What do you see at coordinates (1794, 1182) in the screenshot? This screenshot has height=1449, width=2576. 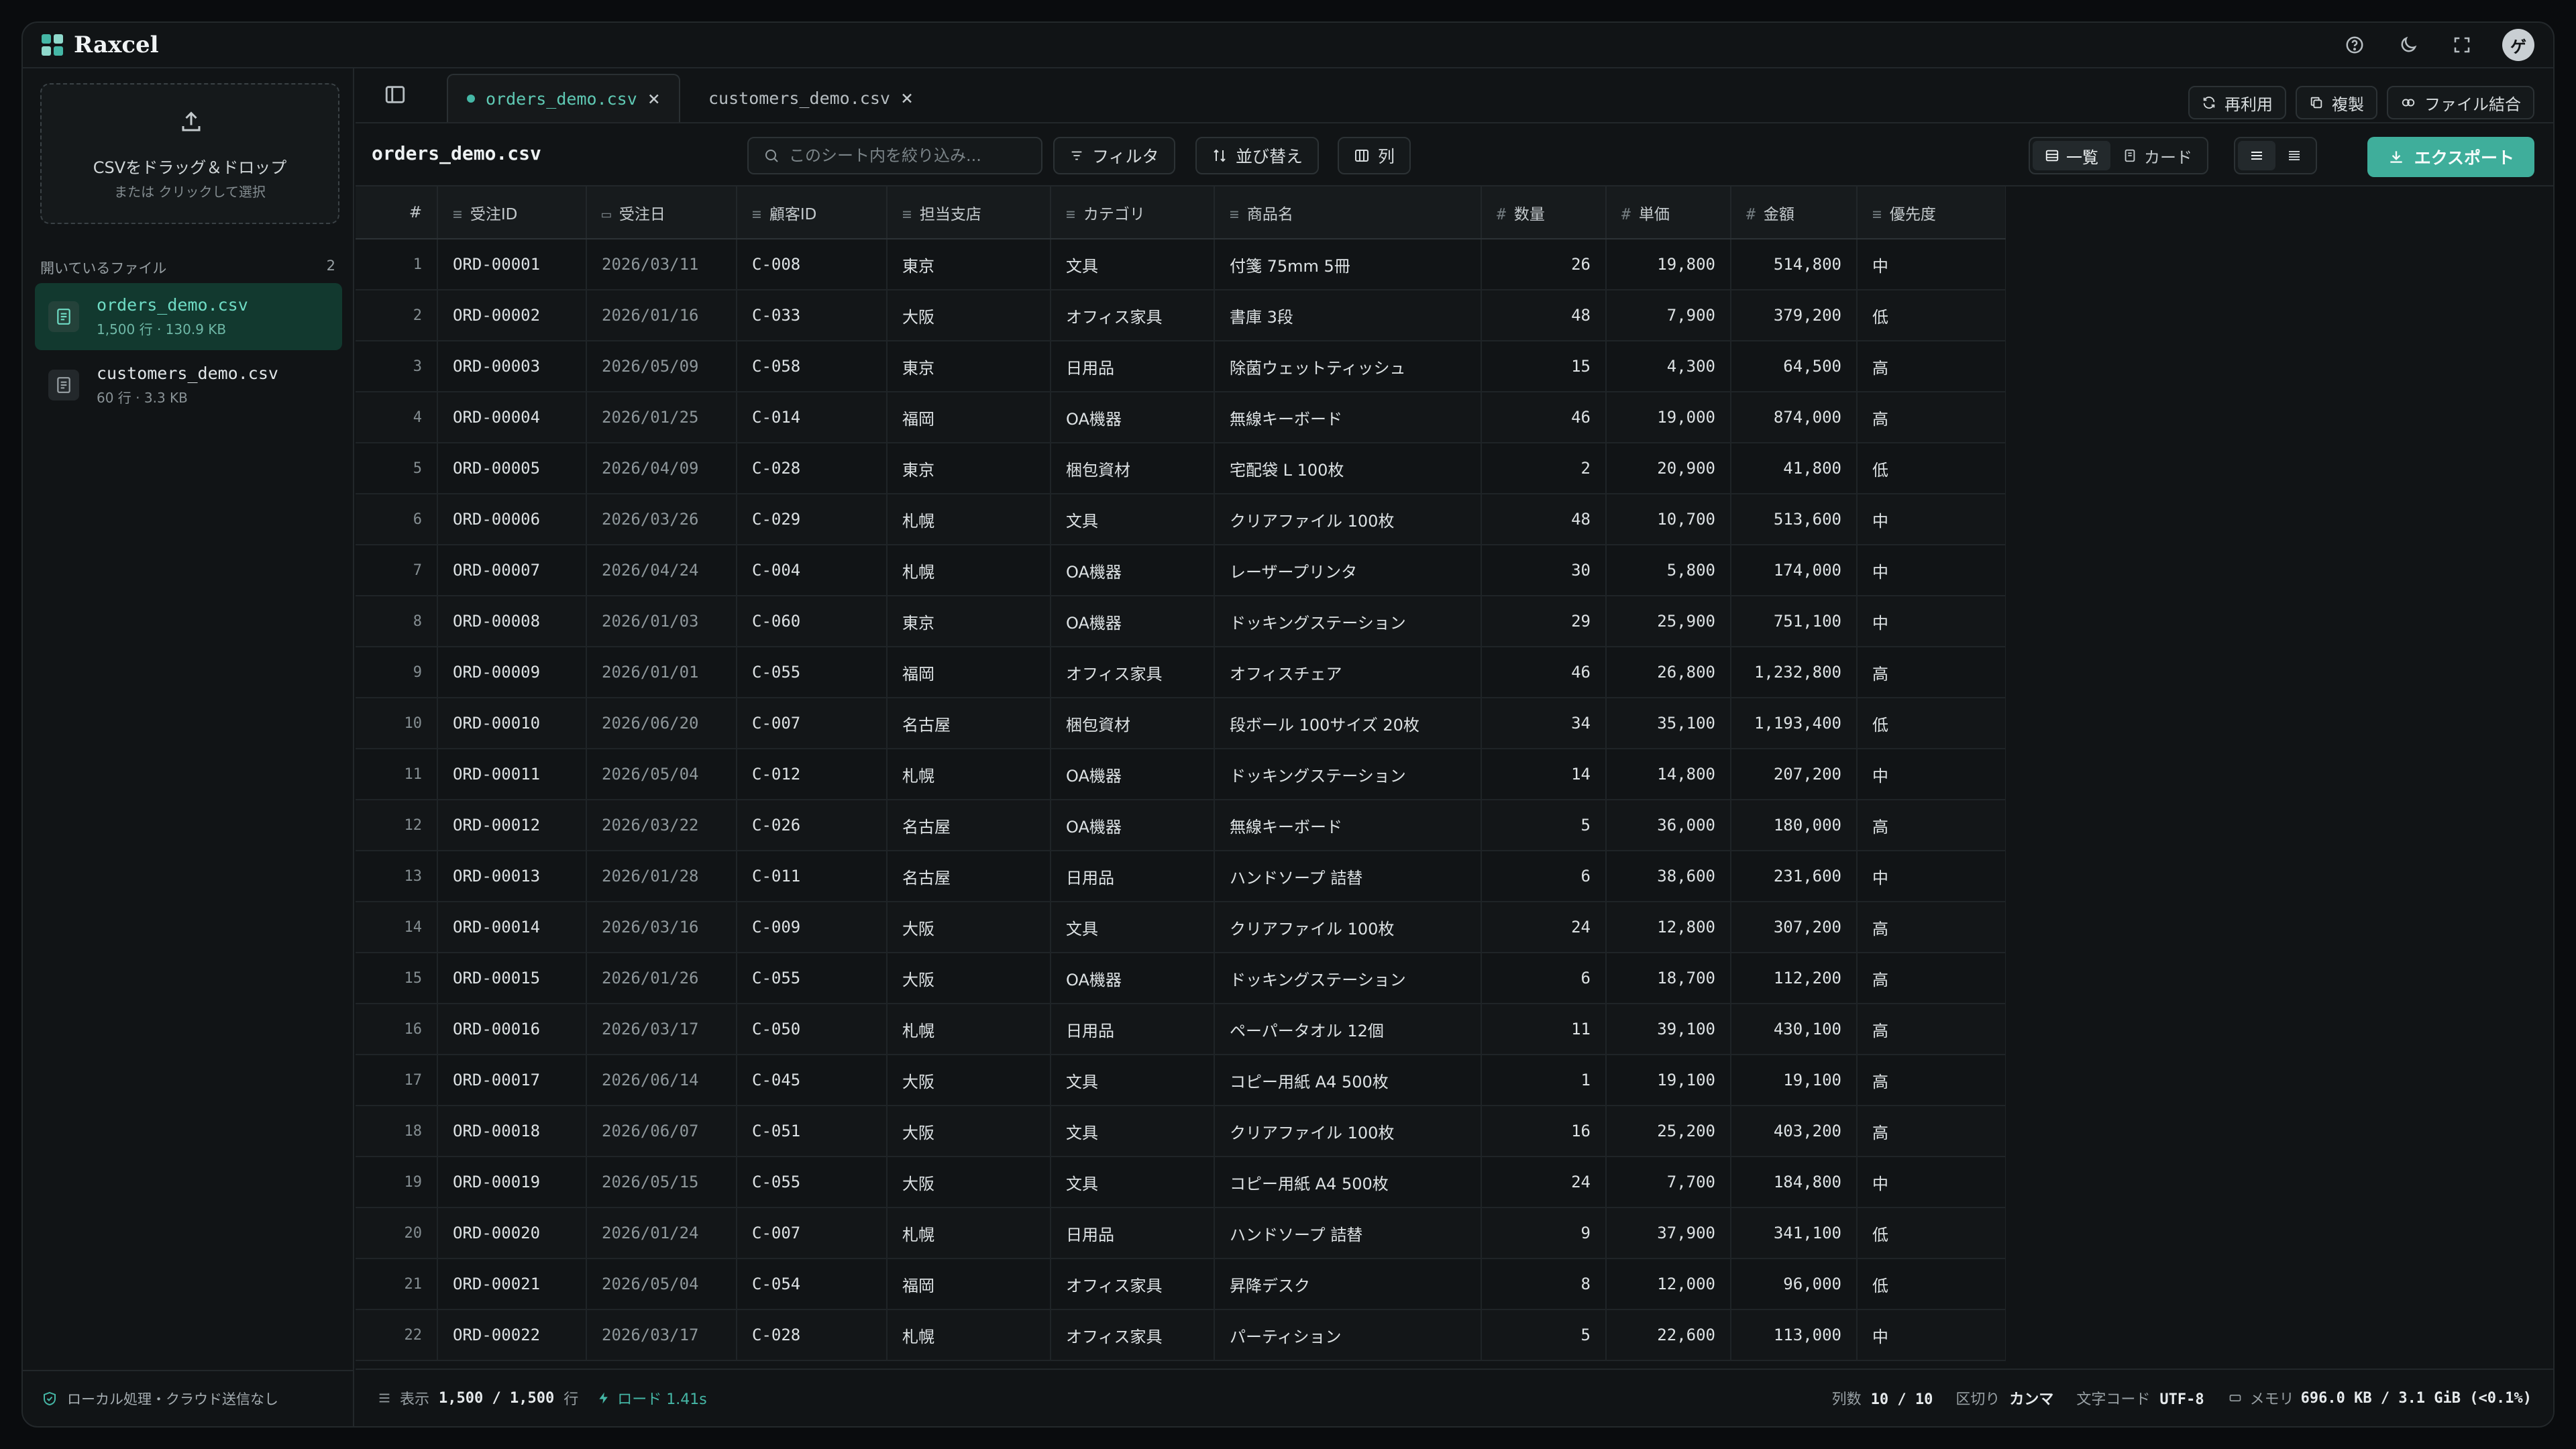 I see `amount-cell: 184,800` at bounding box center [1794, 1182].